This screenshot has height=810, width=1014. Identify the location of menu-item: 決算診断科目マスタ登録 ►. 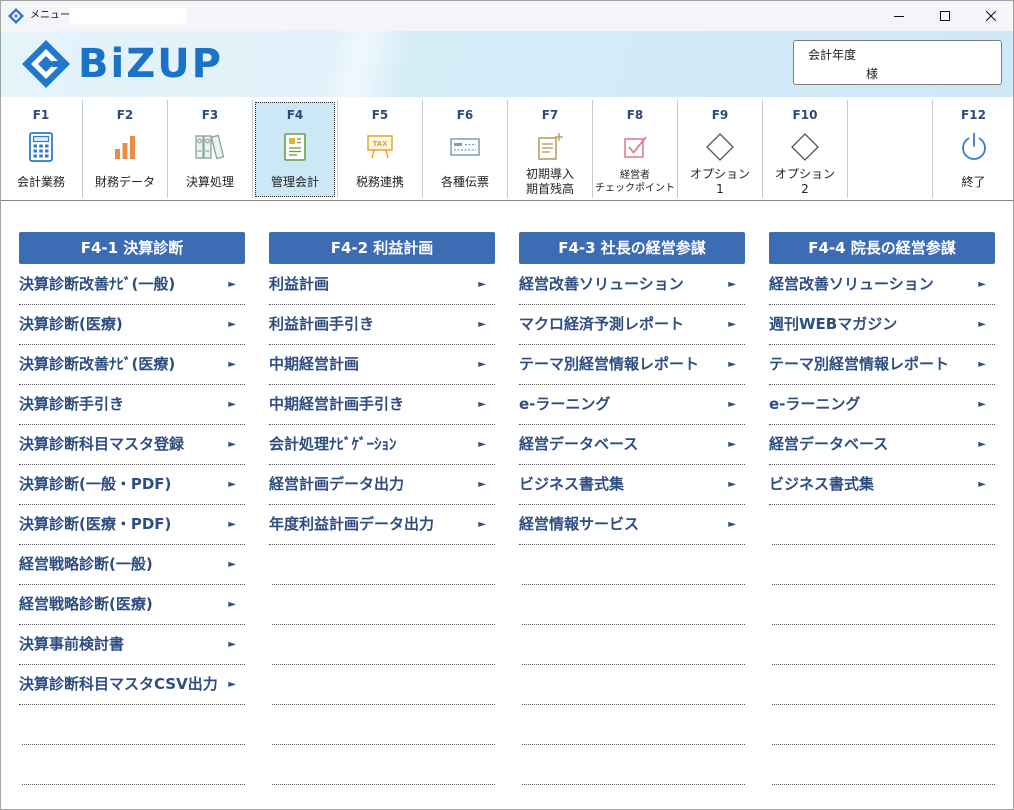
(132, 445).